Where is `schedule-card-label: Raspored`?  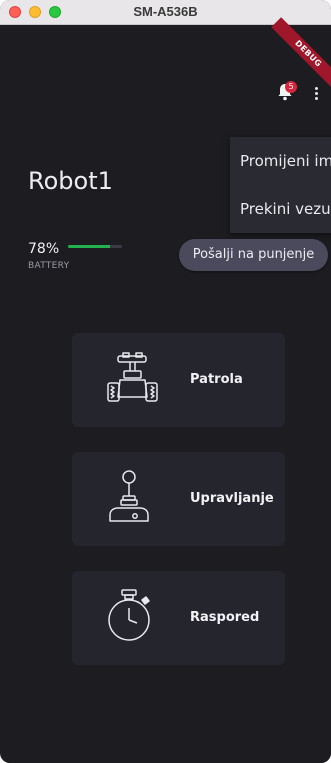 schedule-card-label: Raspored is located at coordinates (225, 617).